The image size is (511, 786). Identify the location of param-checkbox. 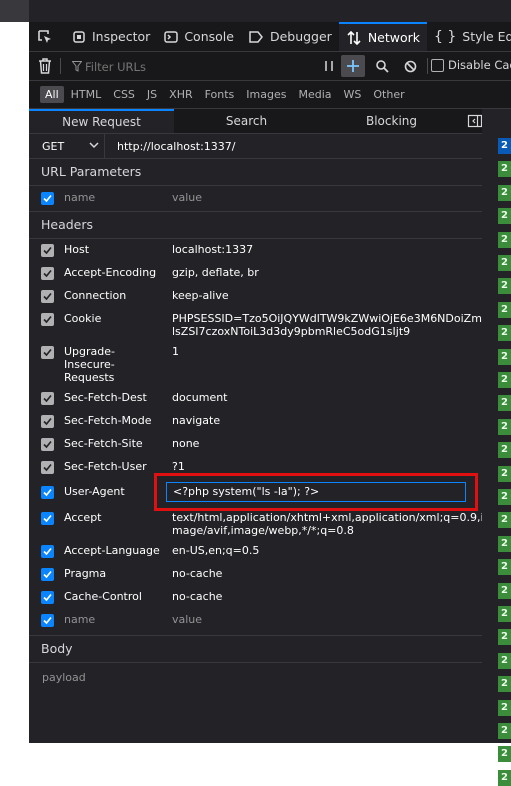
(47, 198).